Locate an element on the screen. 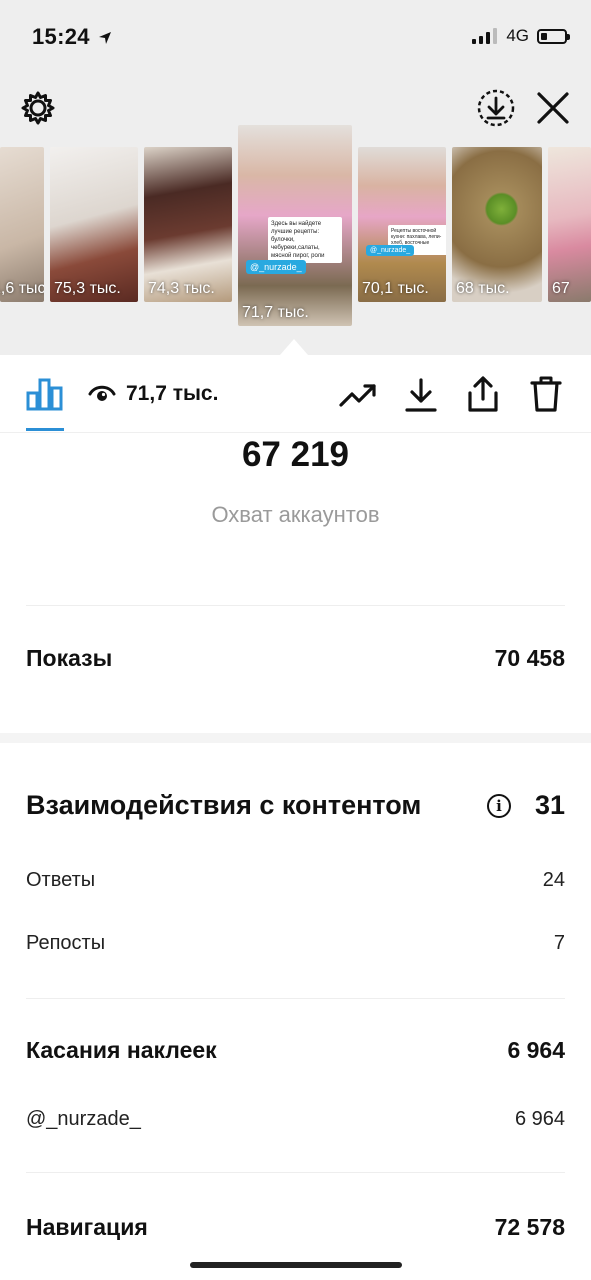 This screenshot has width=591, height=1280. status-time: 15:24 is located at coordinates (72, 37).